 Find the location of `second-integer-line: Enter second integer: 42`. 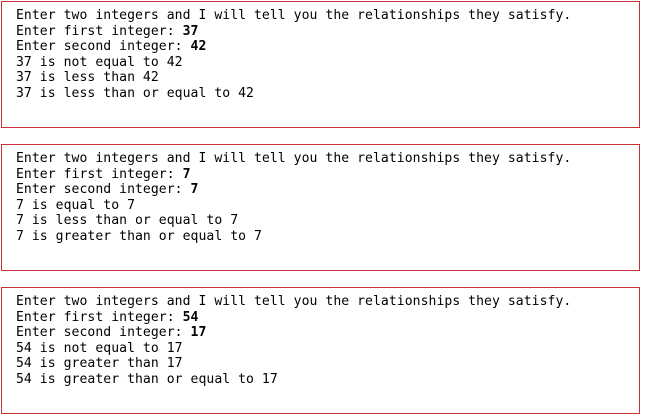

second-integer-line: Enter second integer: 42 is located at coordinates (327, 47).